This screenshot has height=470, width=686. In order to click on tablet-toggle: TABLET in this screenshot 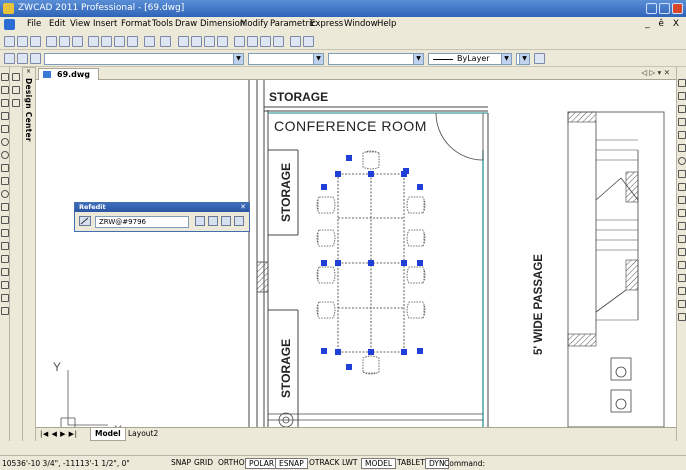, I will do `click(411, 463)`.